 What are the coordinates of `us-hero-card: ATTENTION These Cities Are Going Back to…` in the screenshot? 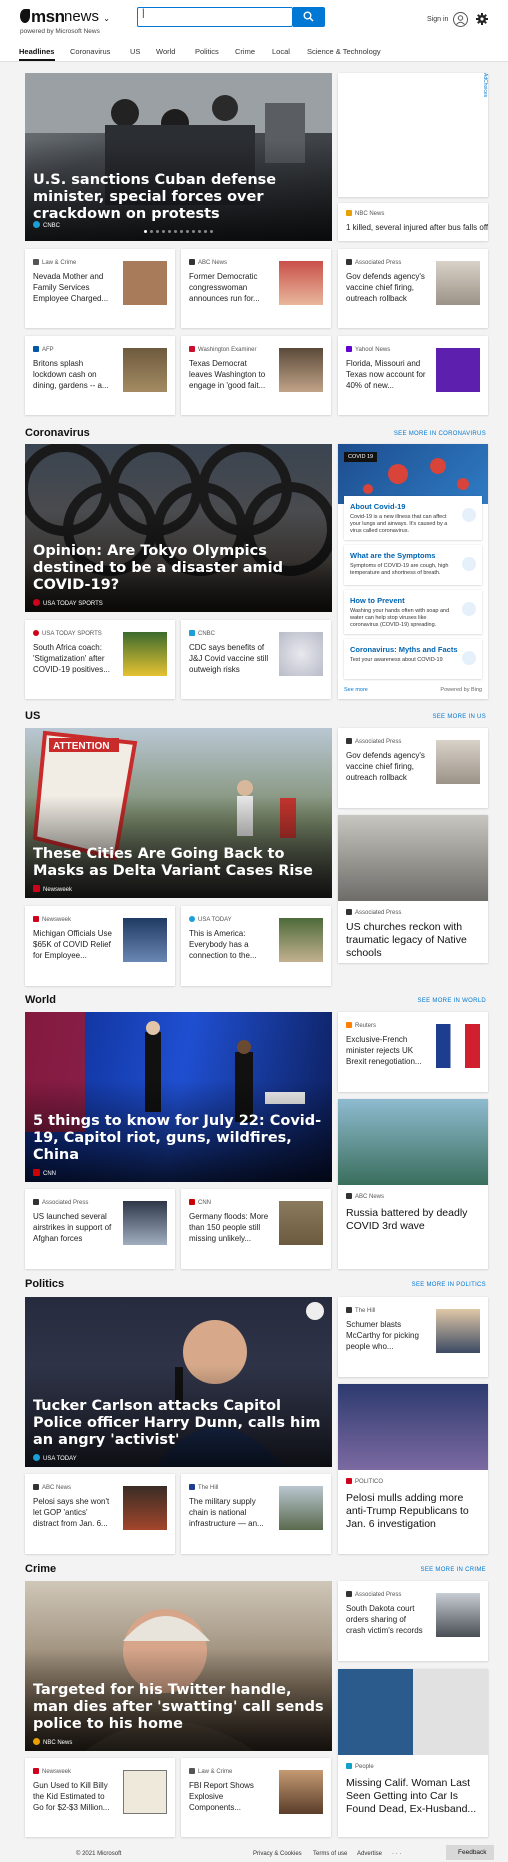 It's located at (178, 813).